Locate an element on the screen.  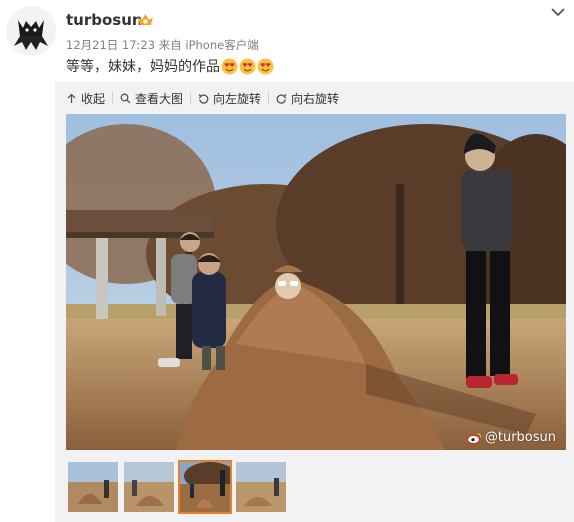
weibo-logo-icon is located at coordinates (474, 438).